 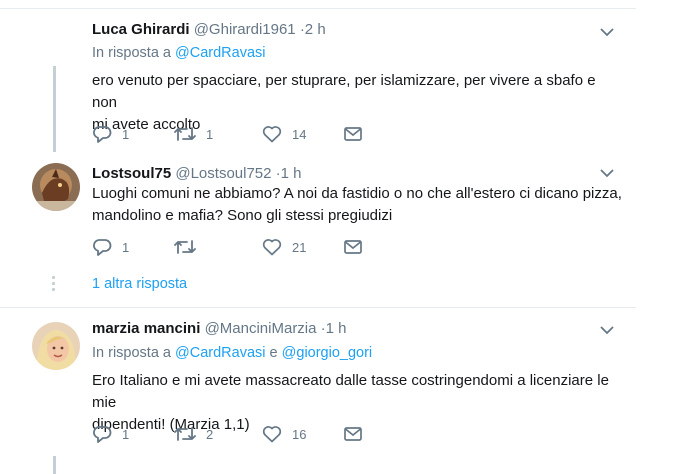 I want to click on like-count: 14, so click(x=299, y=134).